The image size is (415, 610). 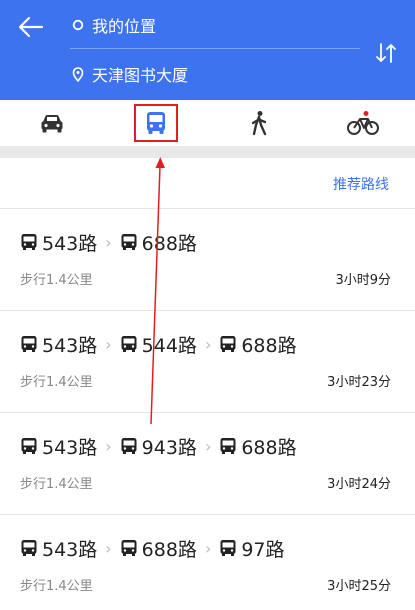 What do you see at coordinates (169, 447) in the screenshot?
I see `bus-line-name: 943路` at bounding box center [169, 447].